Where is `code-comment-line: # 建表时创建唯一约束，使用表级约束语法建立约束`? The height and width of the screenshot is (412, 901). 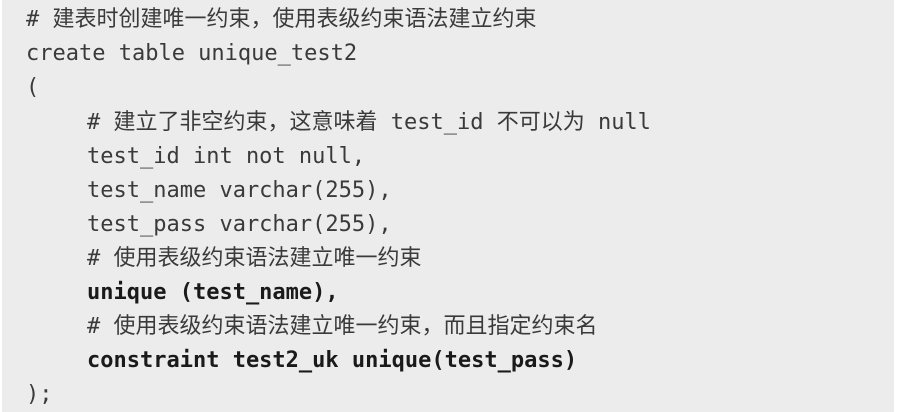 code-comment-line: # 建表时创建唯一约束，使用表级约束语法建立约束 is located at coordinates (281, 19).